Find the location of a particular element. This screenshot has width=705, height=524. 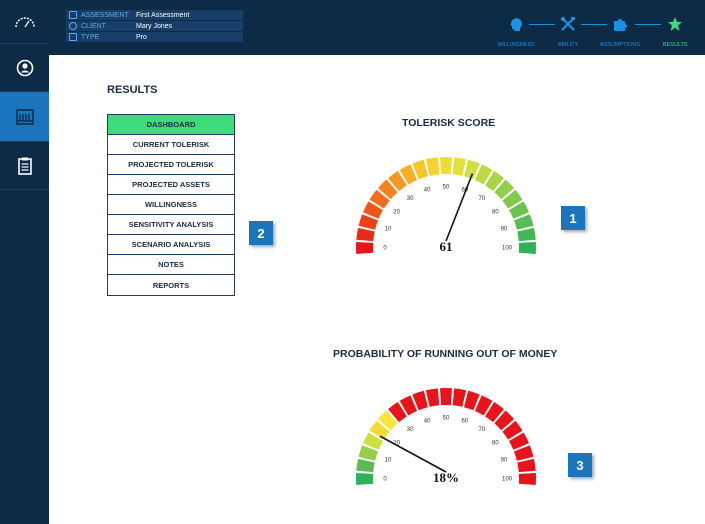

step-label-results: RESULTS is located at coordinates (675, 45).